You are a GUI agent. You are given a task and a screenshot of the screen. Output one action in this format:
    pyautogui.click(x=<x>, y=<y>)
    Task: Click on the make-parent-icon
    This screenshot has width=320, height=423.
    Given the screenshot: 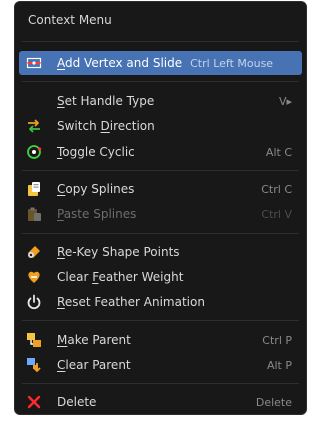 What is the action you would take?
    pyautogui.click(x=34, y=340)
    